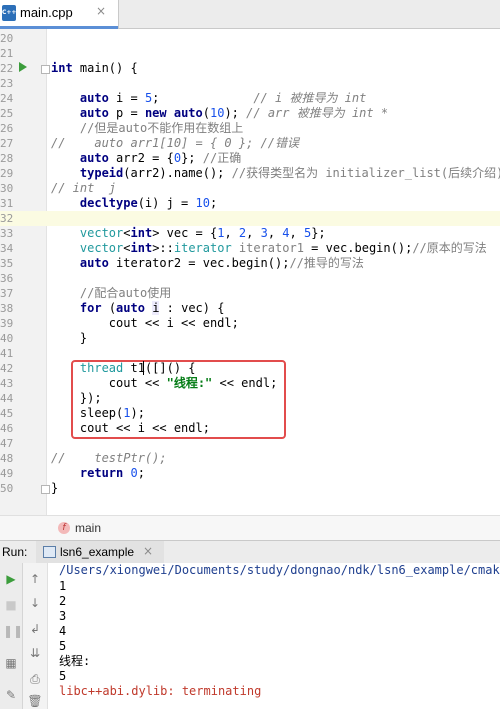  What do you see at coordinates (101, 248) in the screenshot?
I see `code-token: vector` at bounding box center [101, 248].